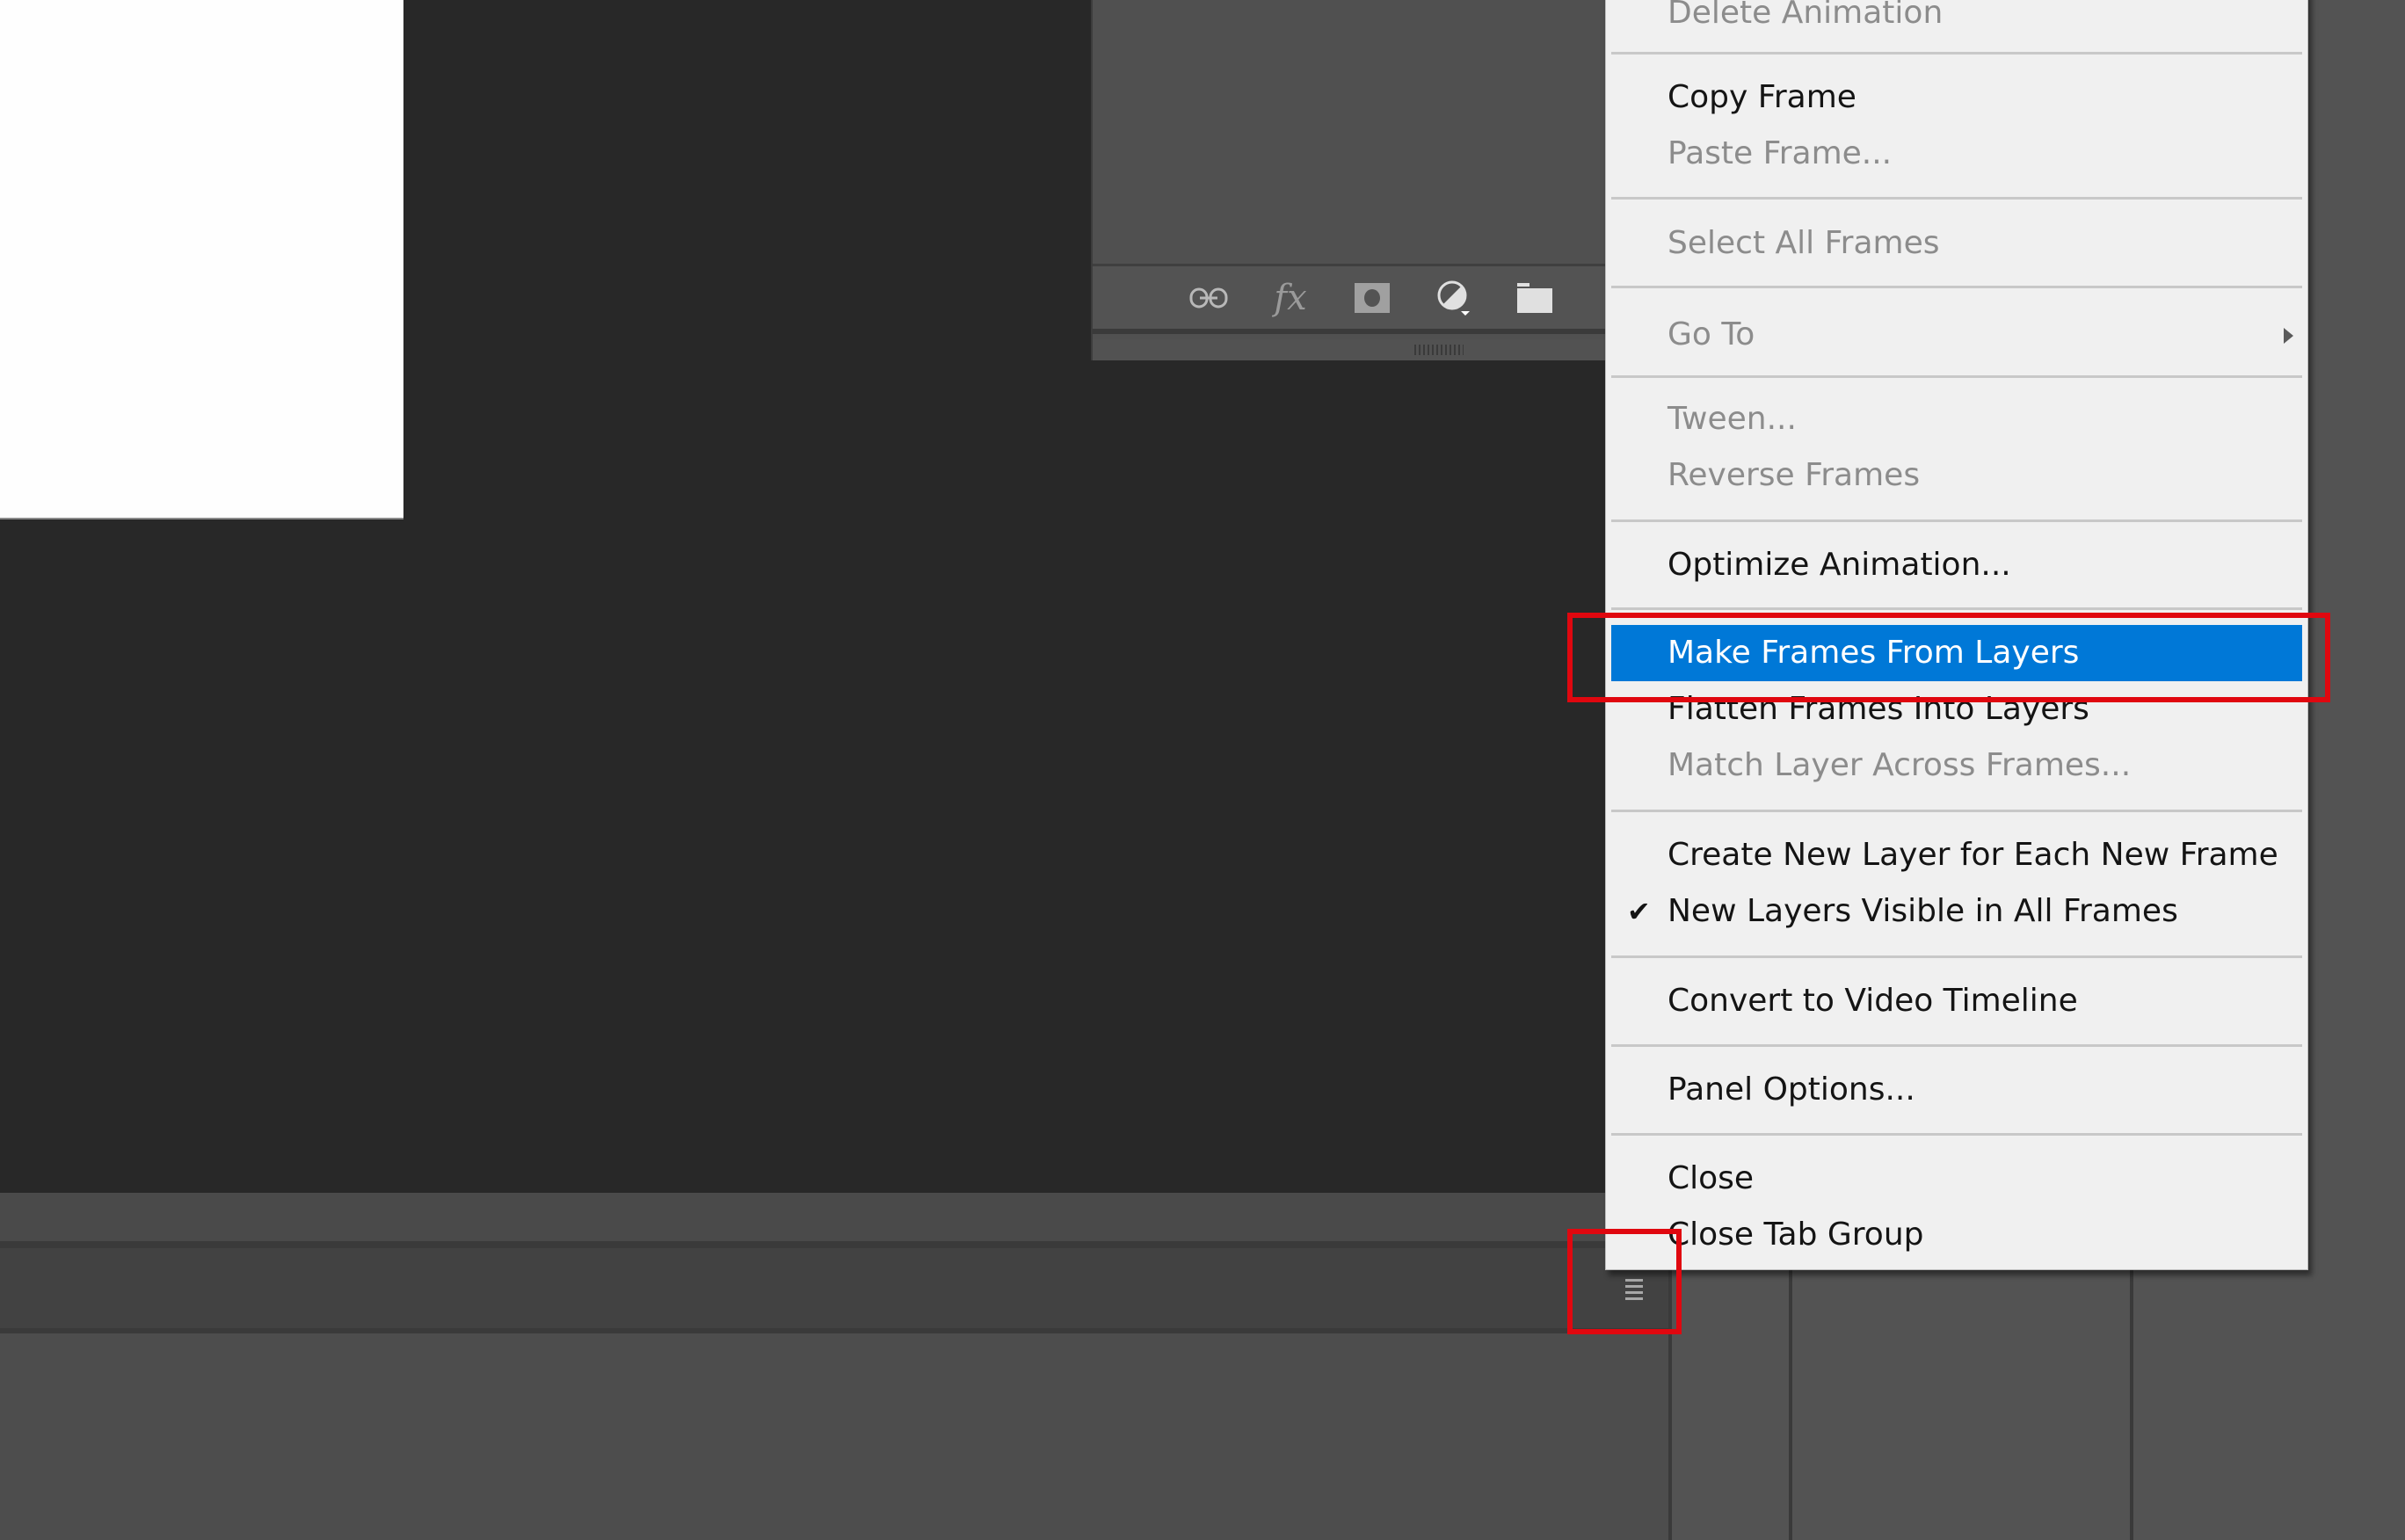  Describe the element at coordinates (1973, 855) in the screenshot. I see `menu-item-label: Create New Layer for Each New Frame` at that location.